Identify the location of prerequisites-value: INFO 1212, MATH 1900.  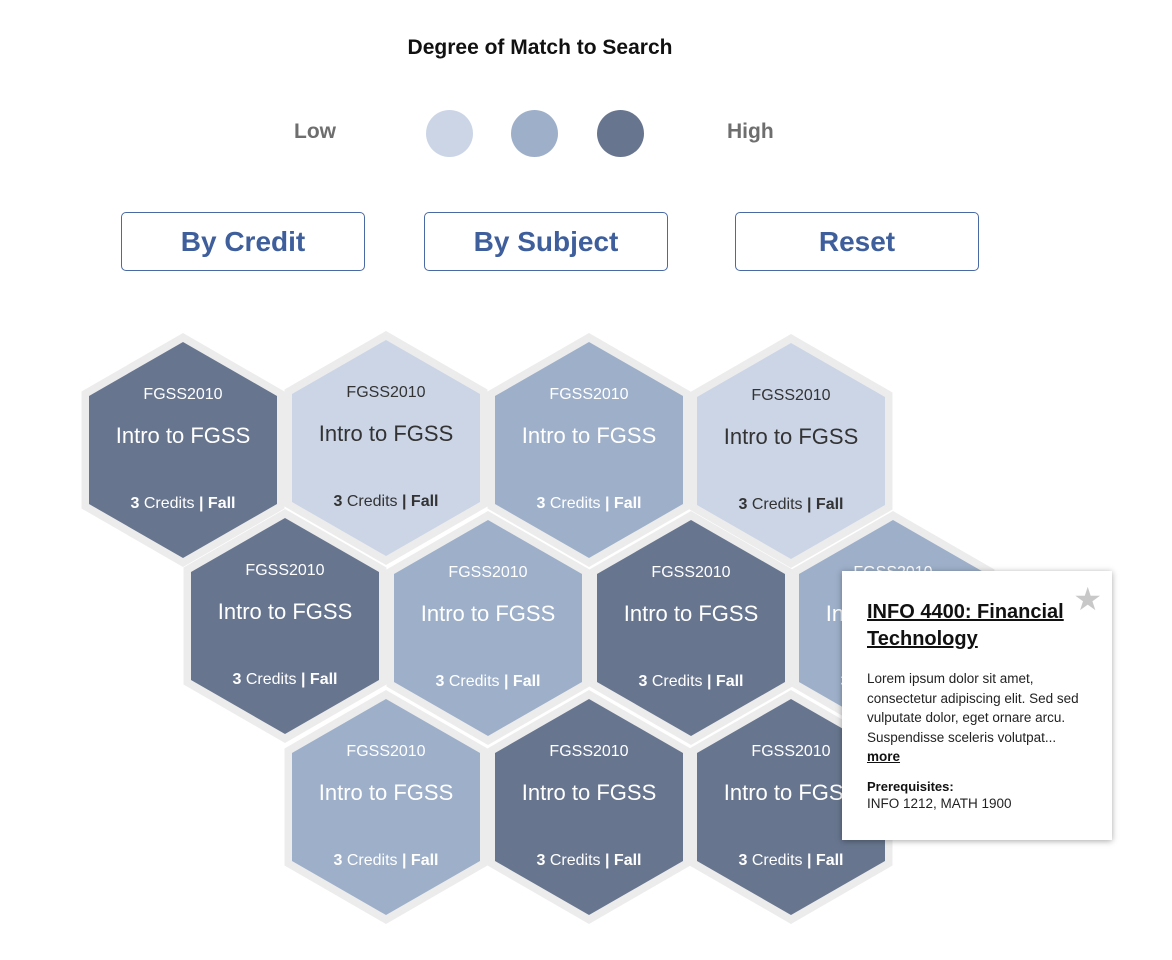
(939, 803).